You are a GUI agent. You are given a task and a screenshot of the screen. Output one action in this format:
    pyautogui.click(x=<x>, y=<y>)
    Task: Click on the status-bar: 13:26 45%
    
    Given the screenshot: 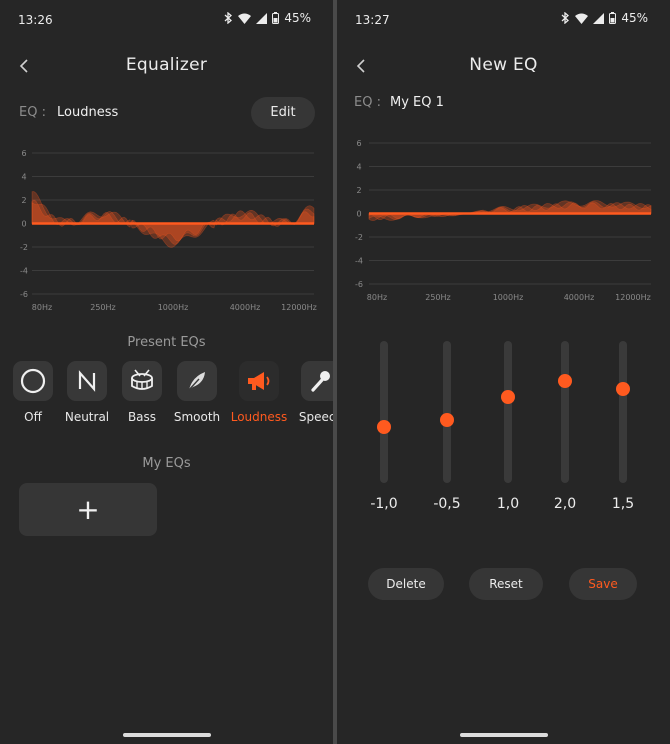 What is the action you would take?
    pyautogui.click(x=166, y=19)
    